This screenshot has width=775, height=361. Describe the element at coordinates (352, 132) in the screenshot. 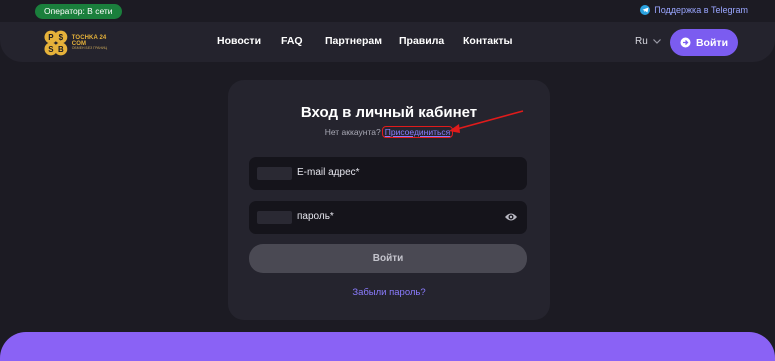

I see `no-account-text: Нет аккаунта?` at that location.